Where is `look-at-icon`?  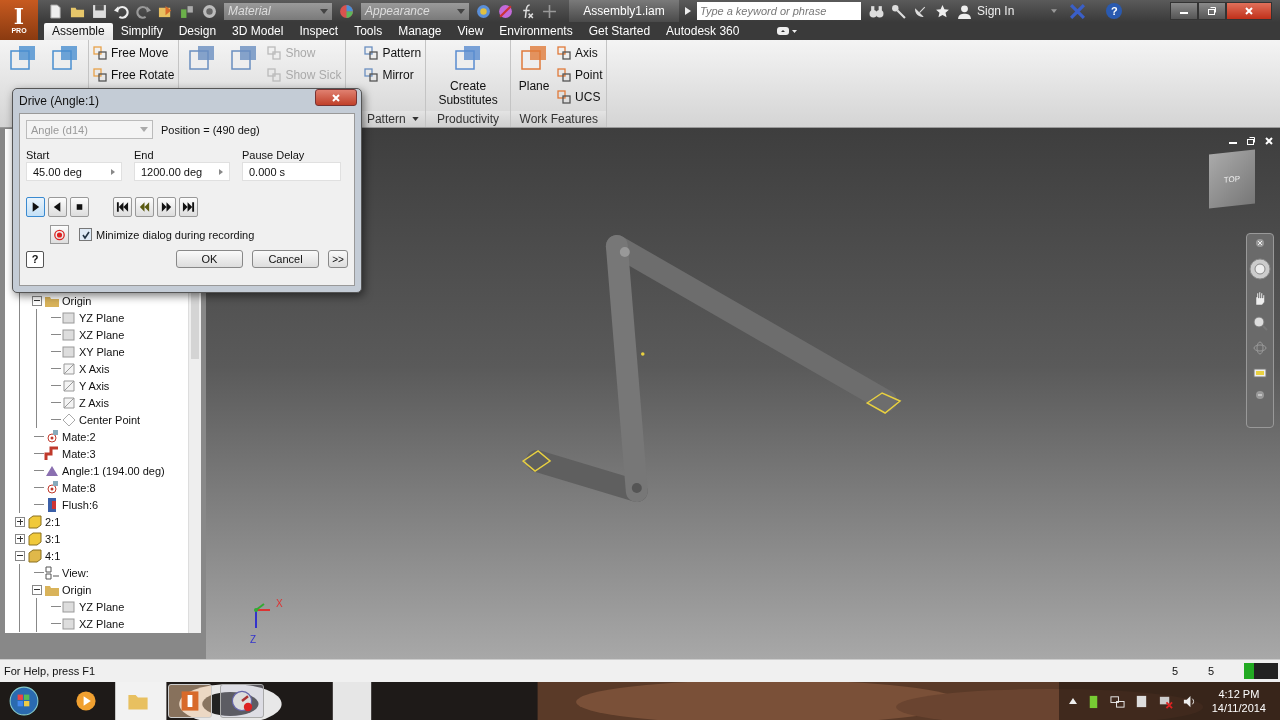 look-at-icon is located at coordinates (1260, 373).